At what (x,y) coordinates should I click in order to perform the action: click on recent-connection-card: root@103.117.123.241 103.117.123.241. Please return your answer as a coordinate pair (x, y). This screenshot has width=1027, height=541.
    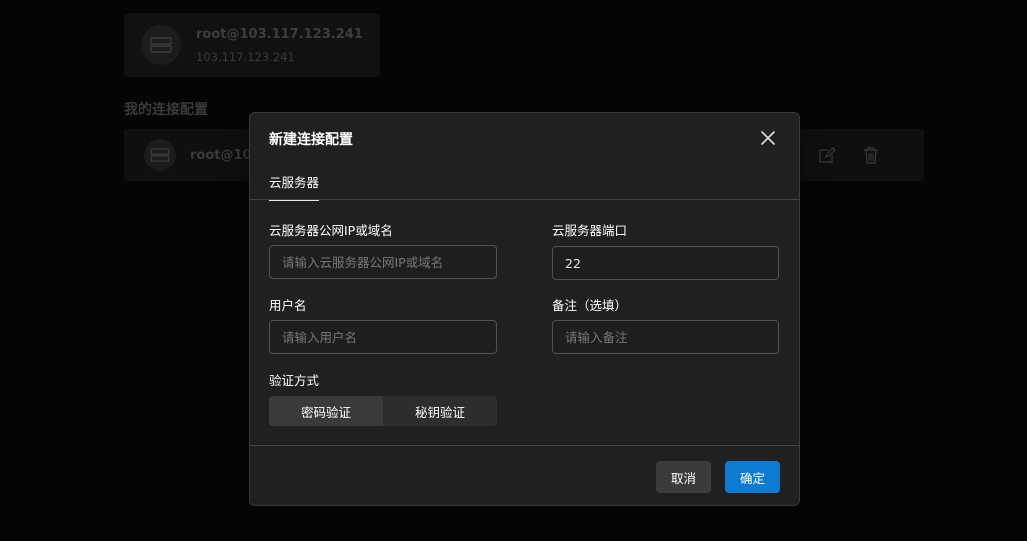
    Looking at the image, I should click on (252, 45).